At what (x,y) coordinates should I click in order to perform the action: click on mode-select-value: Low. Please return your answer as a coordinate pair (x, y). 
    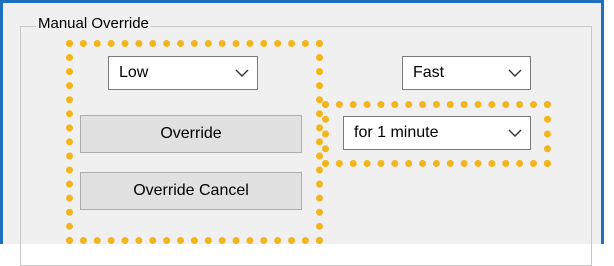
    Looking at the image, I should click on (134, 72).